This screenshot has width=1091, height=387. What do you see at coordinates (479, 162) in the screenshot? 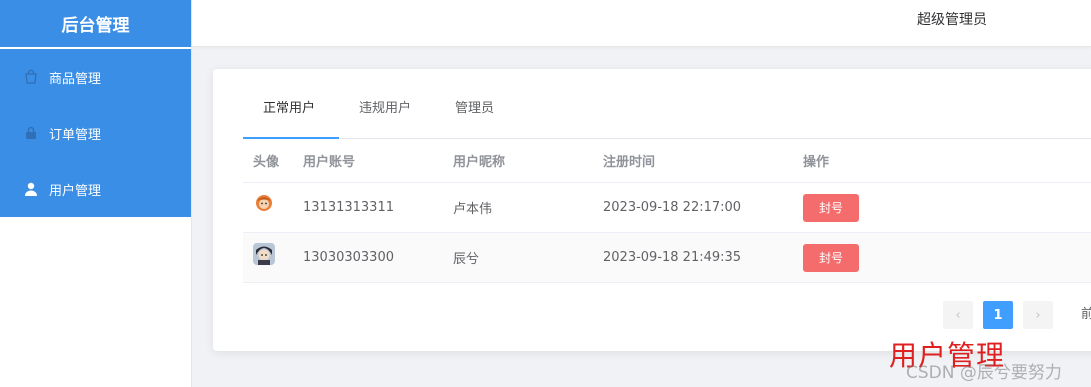
I see `column-header-nickname: 用户昵称` at bounding box center [479, 162].